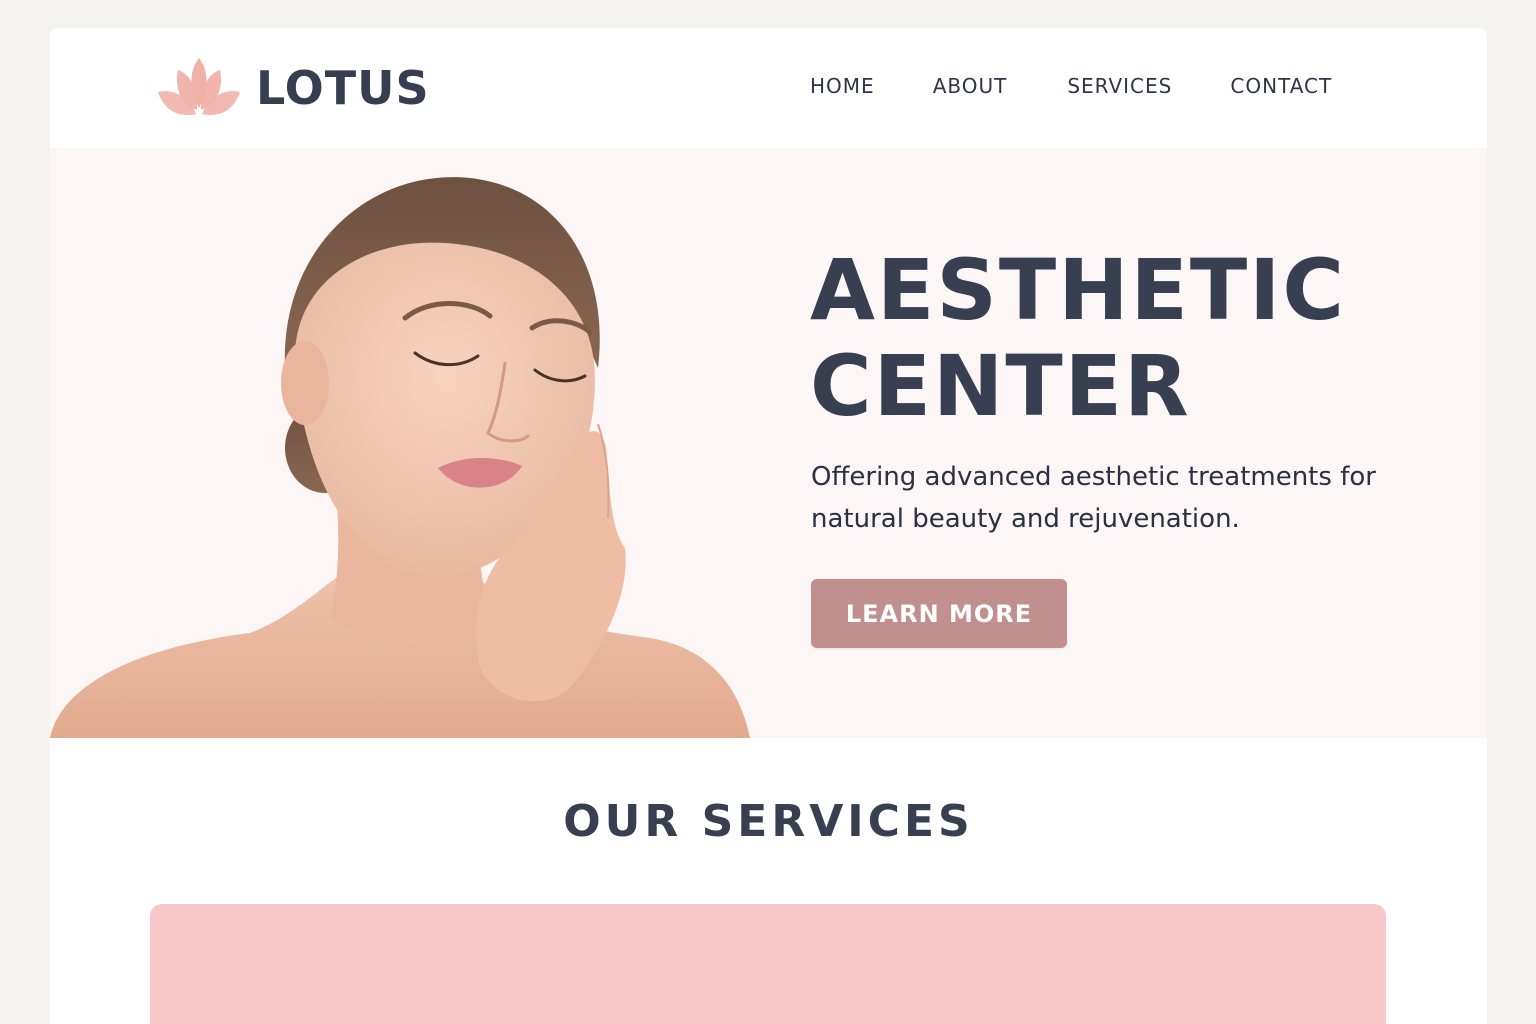 The image size is (1536, 1024). Describe the element at coordinates (1000, 386) in the screenshot. I see `hero-title-line-2: CENTER` at that location.